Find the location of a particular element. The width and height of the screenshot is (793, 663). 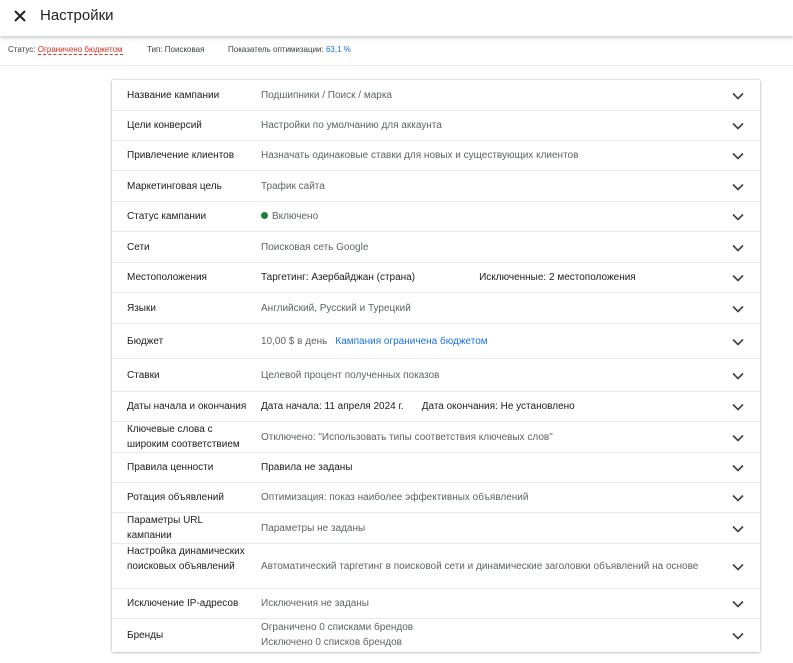

type-label: Тип: is located at coordinates (155, 49).